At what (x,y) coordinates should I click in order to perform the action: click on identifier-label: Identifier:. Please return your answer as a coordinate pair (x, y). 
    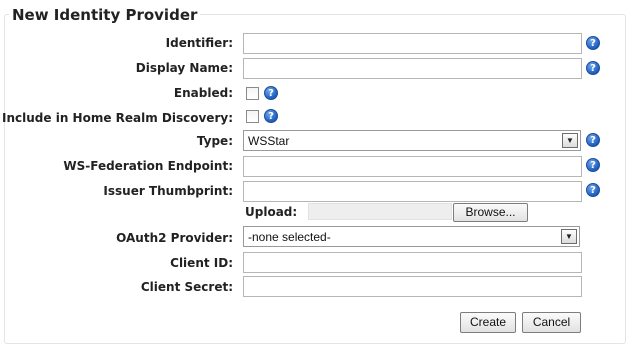
    Looking at the image, I should click on (199, 43).